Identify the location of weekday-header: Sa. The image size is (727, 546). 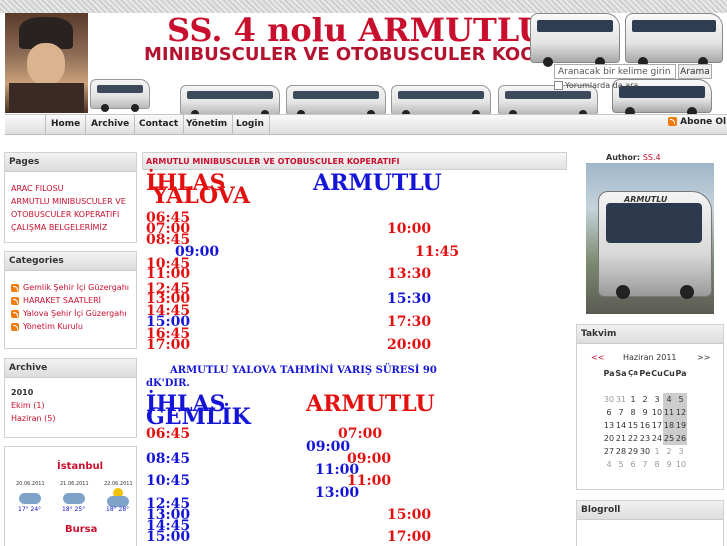
(621, 373).